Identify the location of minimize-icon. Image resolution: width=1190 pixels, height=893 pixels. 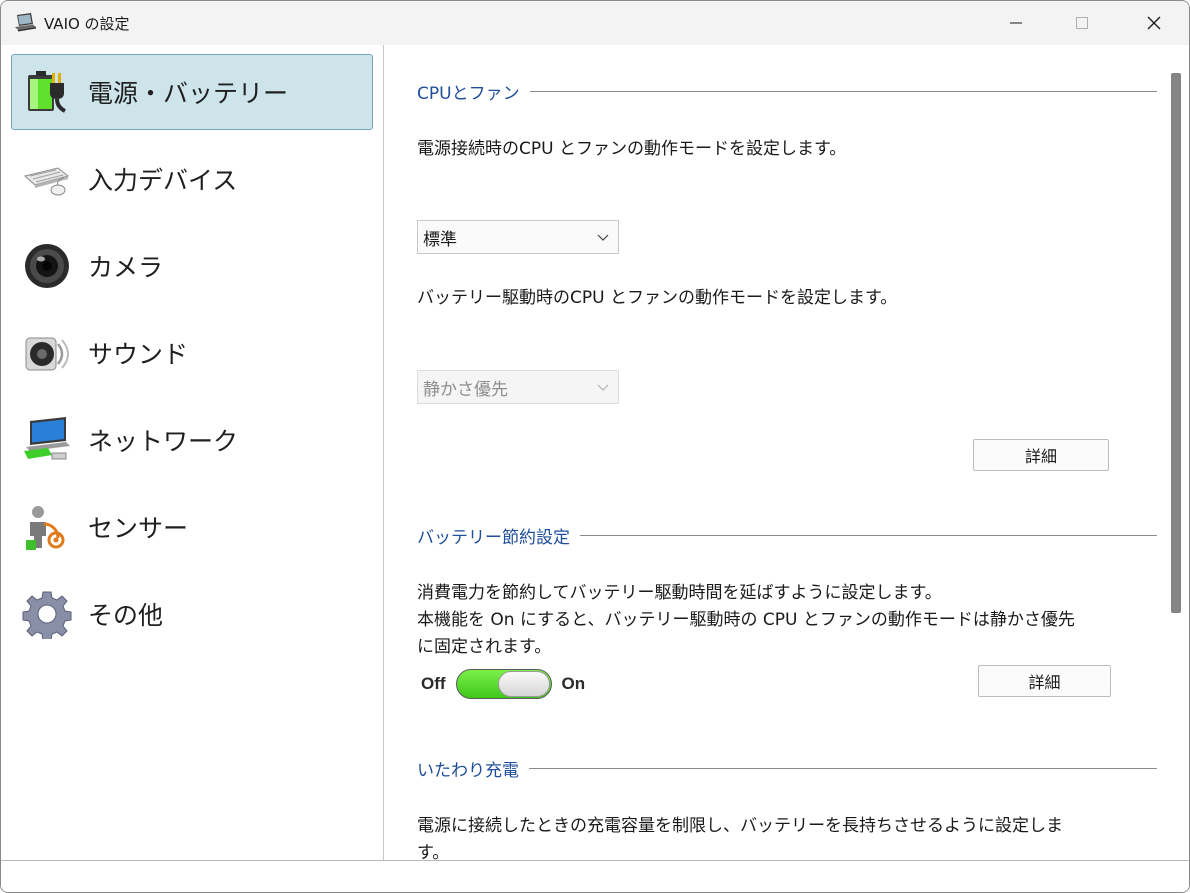
(1016, 23).